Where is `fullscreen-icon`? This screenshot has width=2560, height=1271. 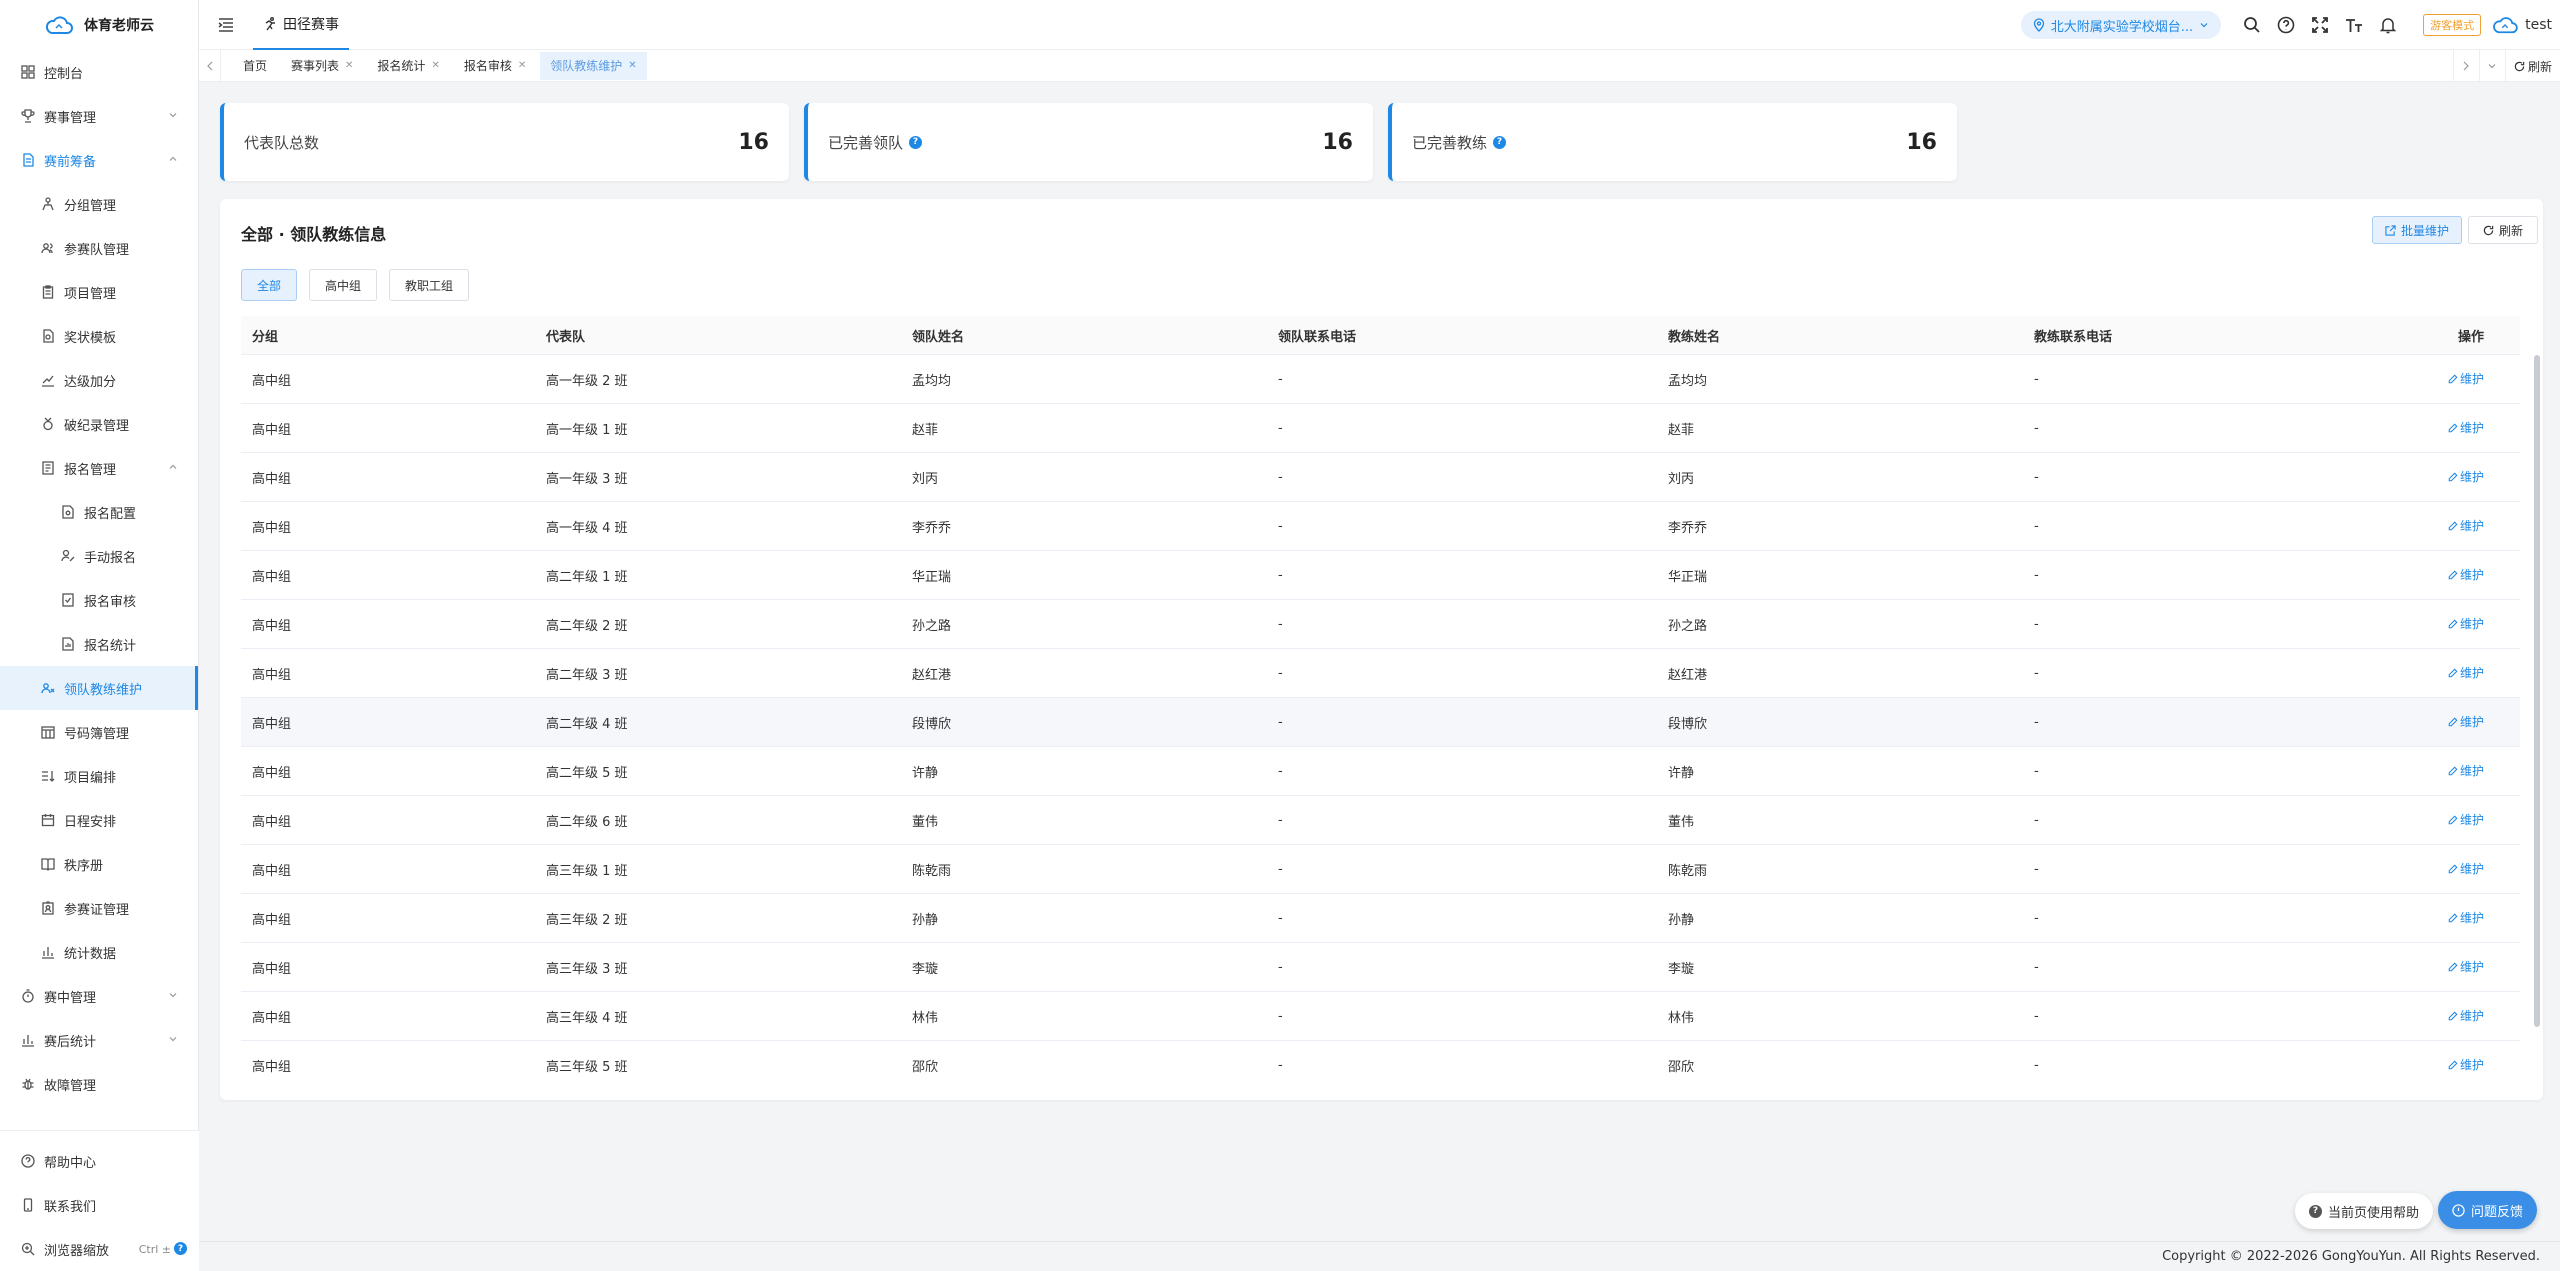
fullscreen-icon is located at coordinates (2320, 25).